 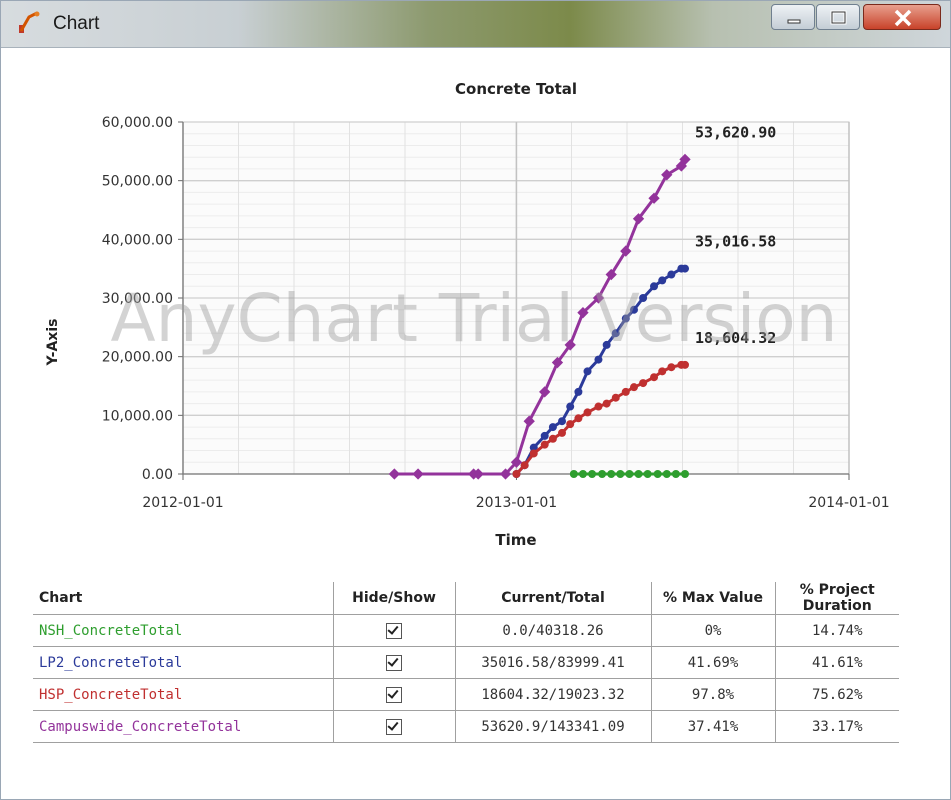 What do you see at coordinates (183, 662) in the screenshot?
I see `series-name-cell: LP2_ConcreteTotal` at bounding box center [183, 662].